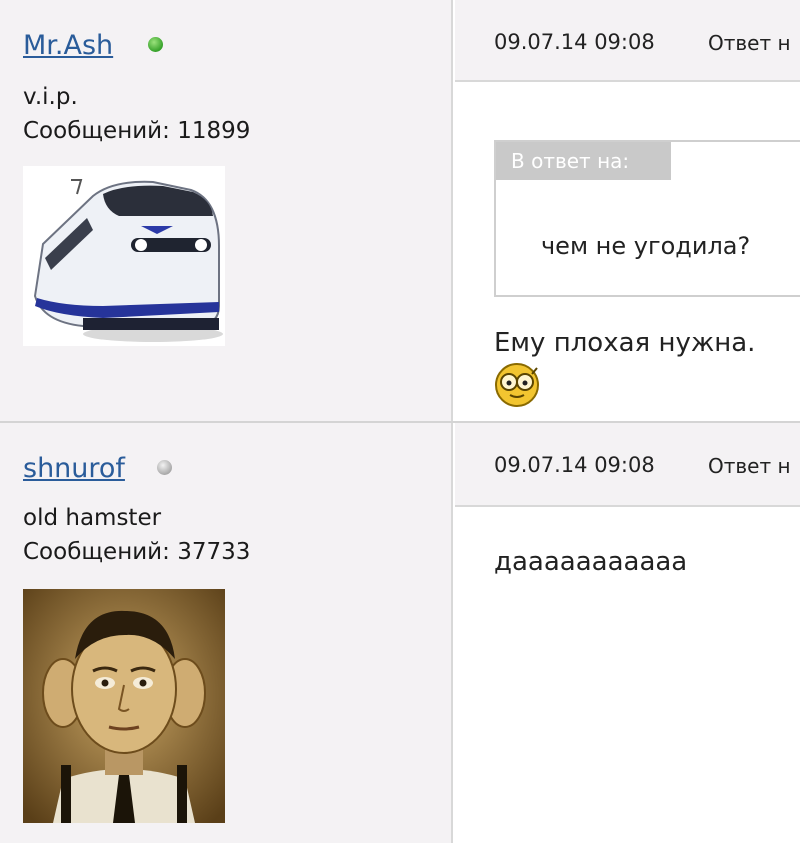 The width and height of the screenshot is (800, 843). I want to click on post-body-text: Ему плохая нужна., so click(625, 343).